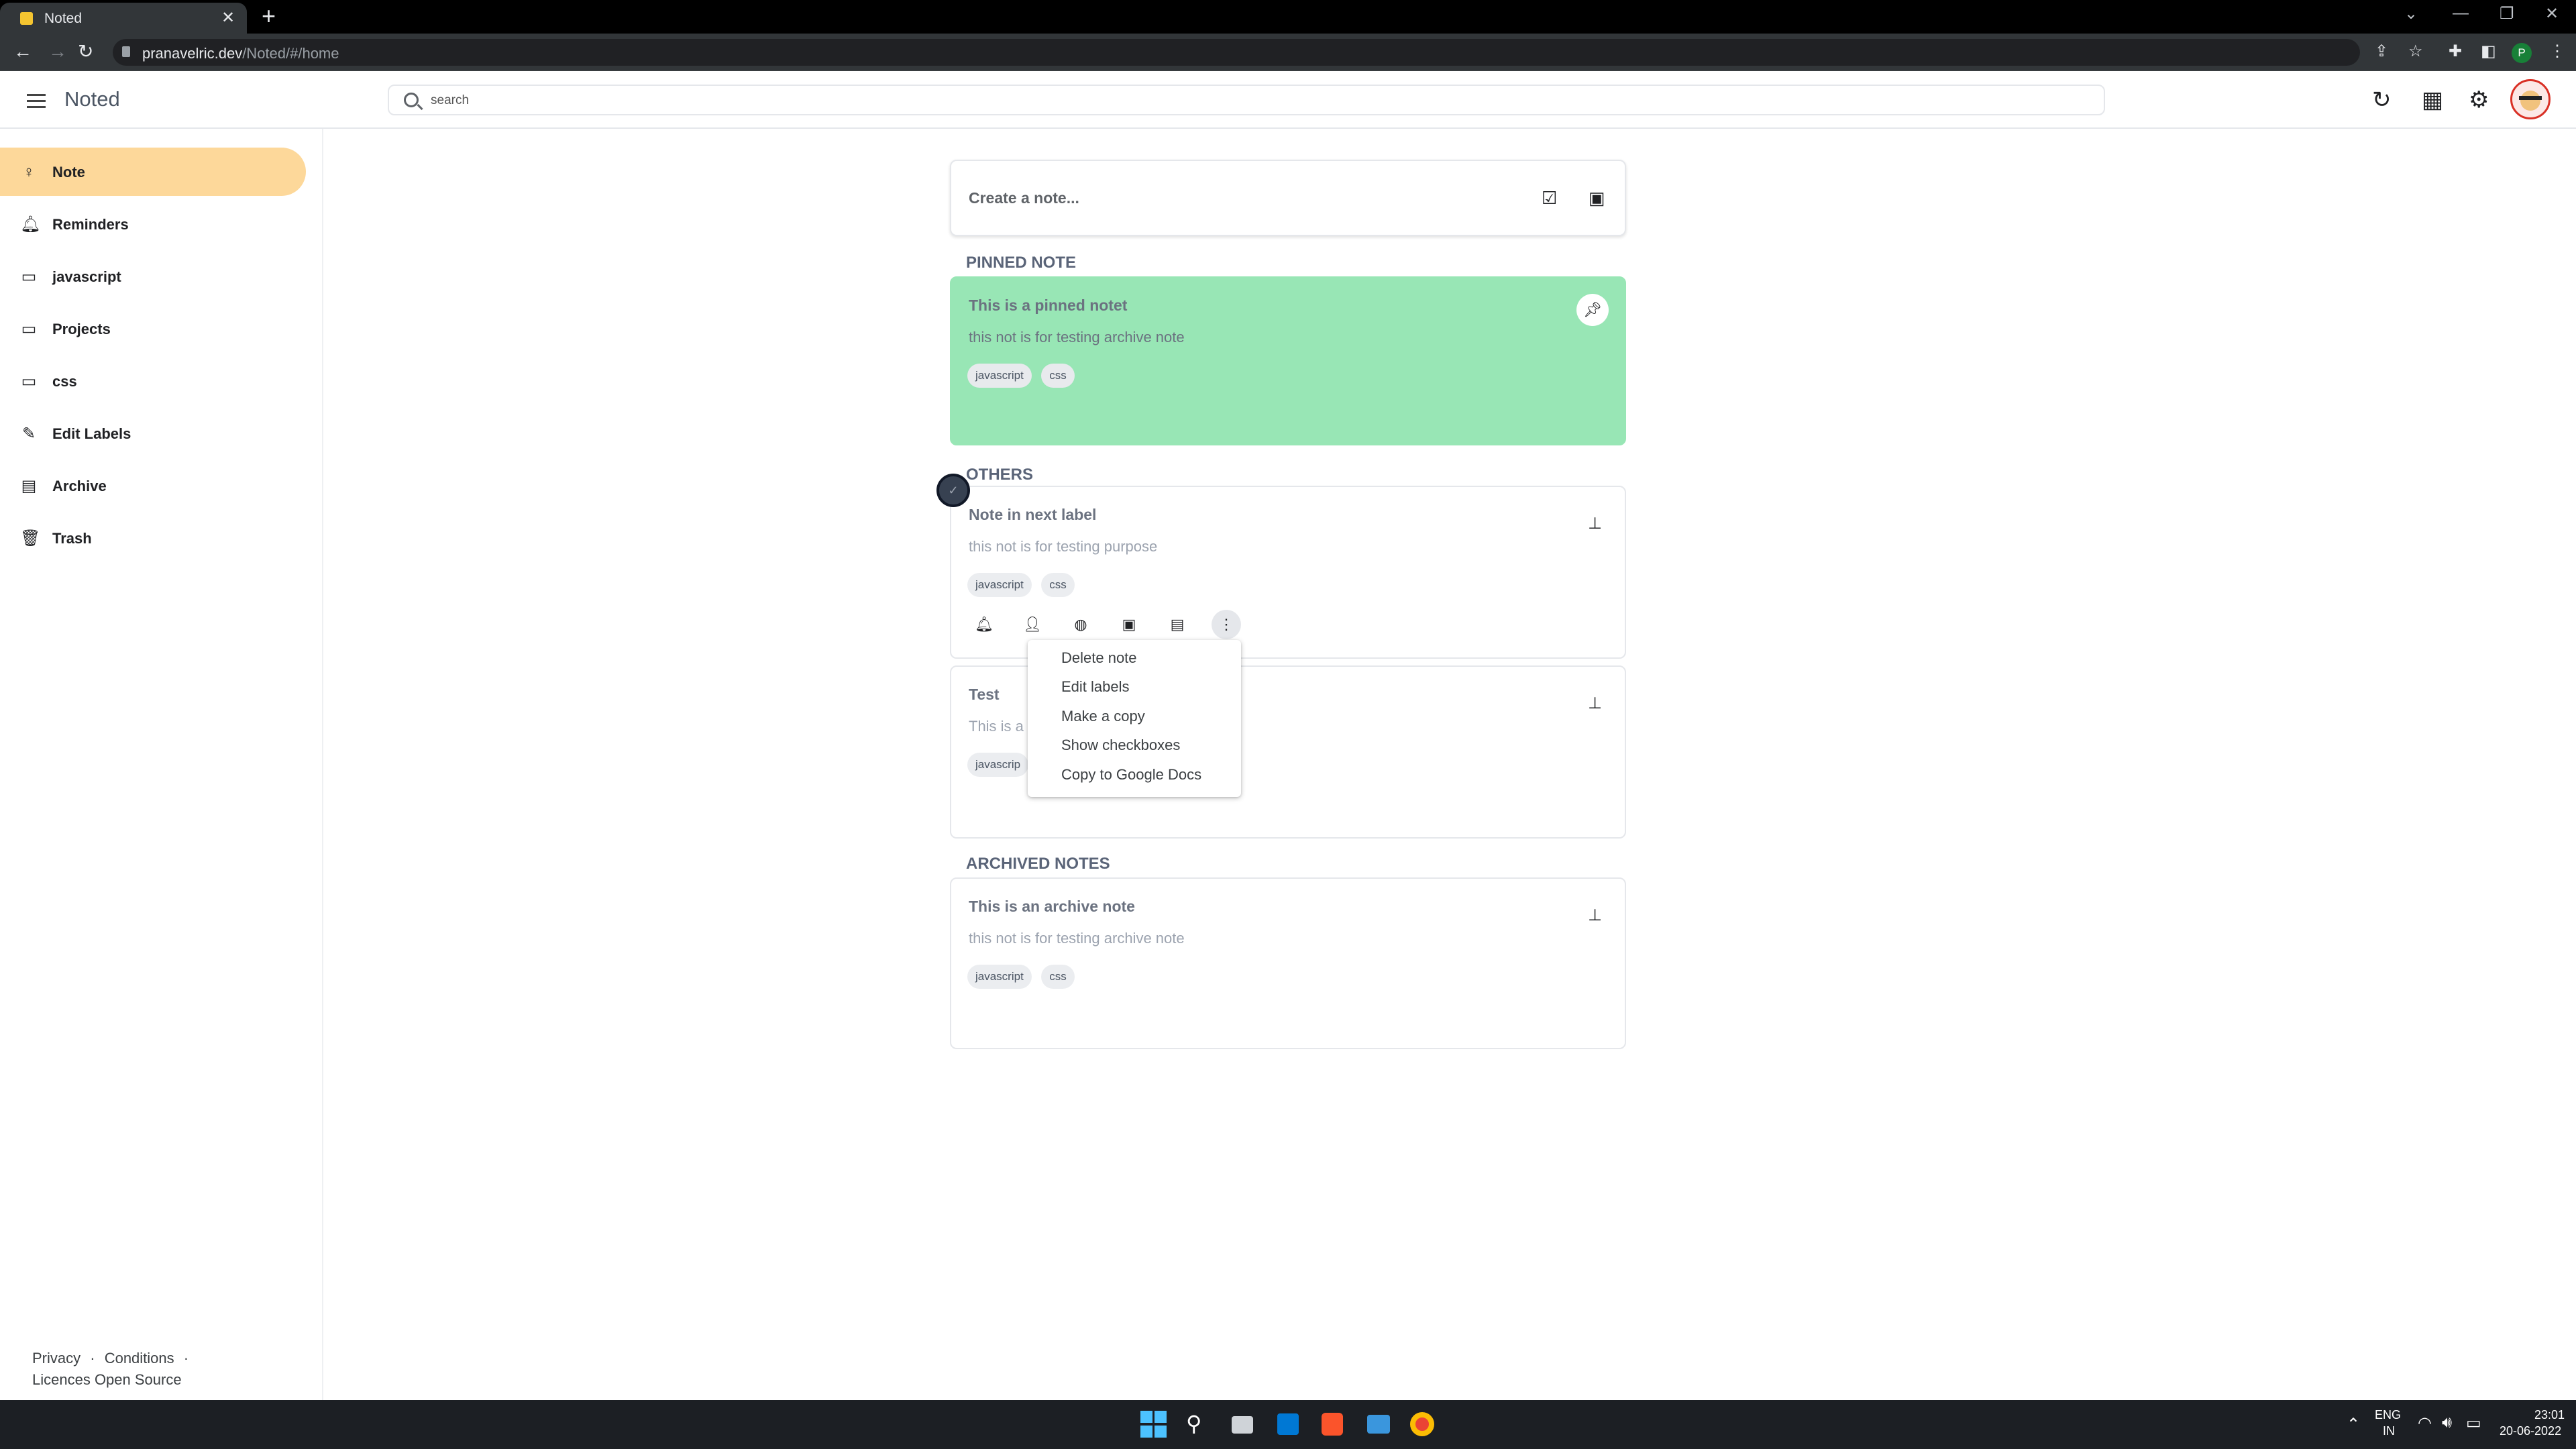 Image resolution: width=2576 pixels, height=1449 pixels. I want to click on sidebar-item-edit-labels: ✎ Edit Labels, so click(153, 433).